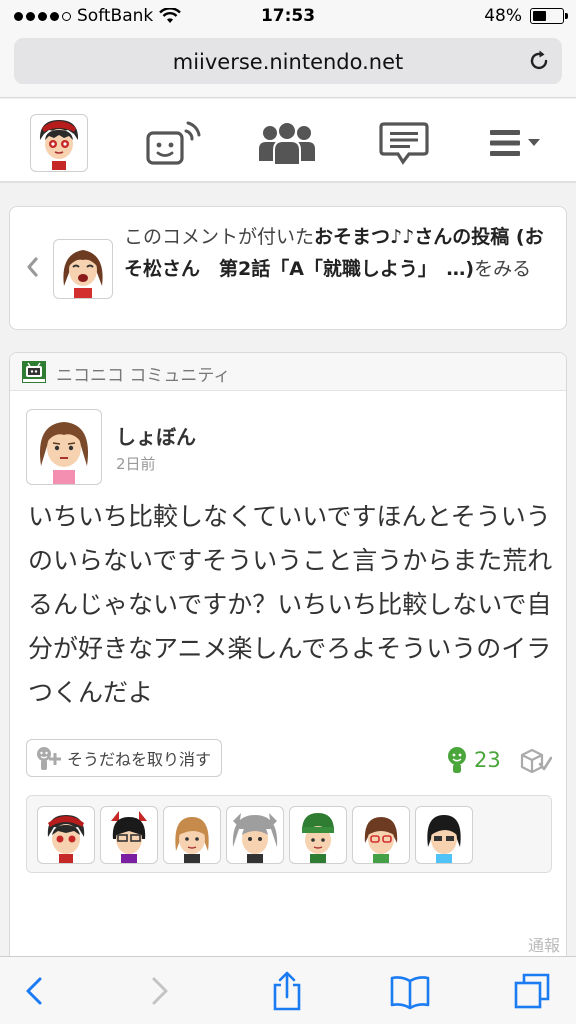 The image size is (576, 1024). What do you see at coordinates (49, 758) in the screenshot?
I see `yeah-add-icon` at bounding box center [49, 758].